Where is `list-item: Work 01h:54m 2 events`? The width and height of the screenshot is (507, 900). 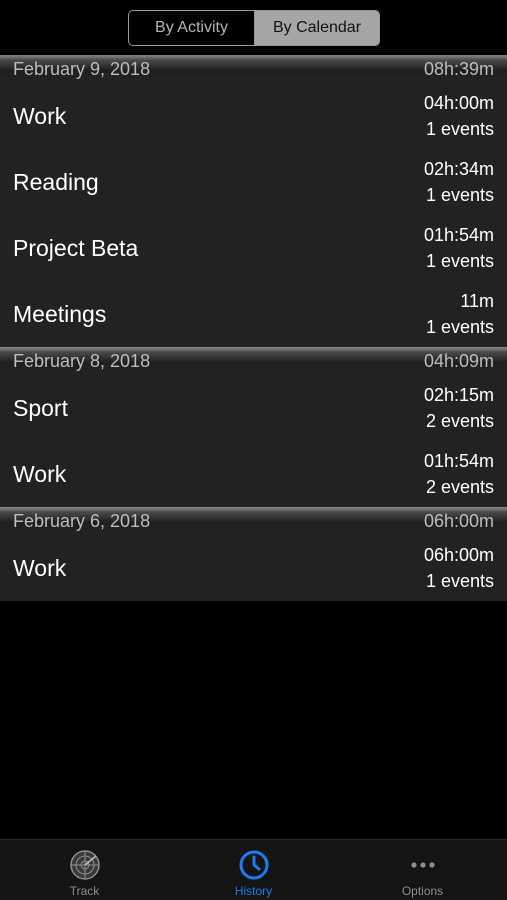 list-item: Work 01h:54m 2 events is located at coordinates (253, 474).